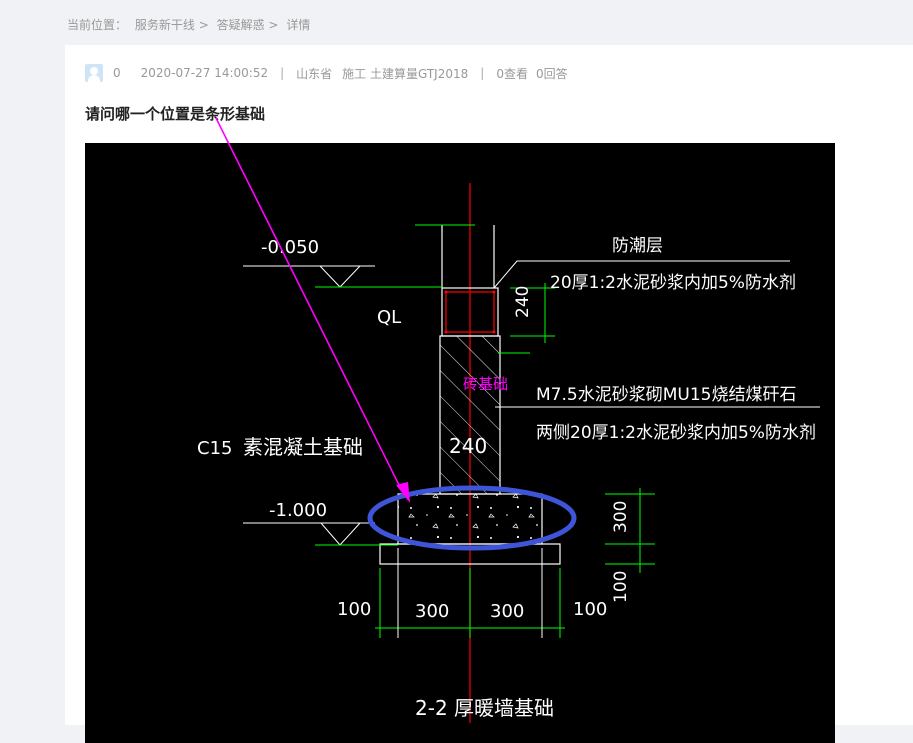  What do you see at coordinates (340, 276) in the screenshot?
I see `level-marker-top` at bounding box center [340, 276].